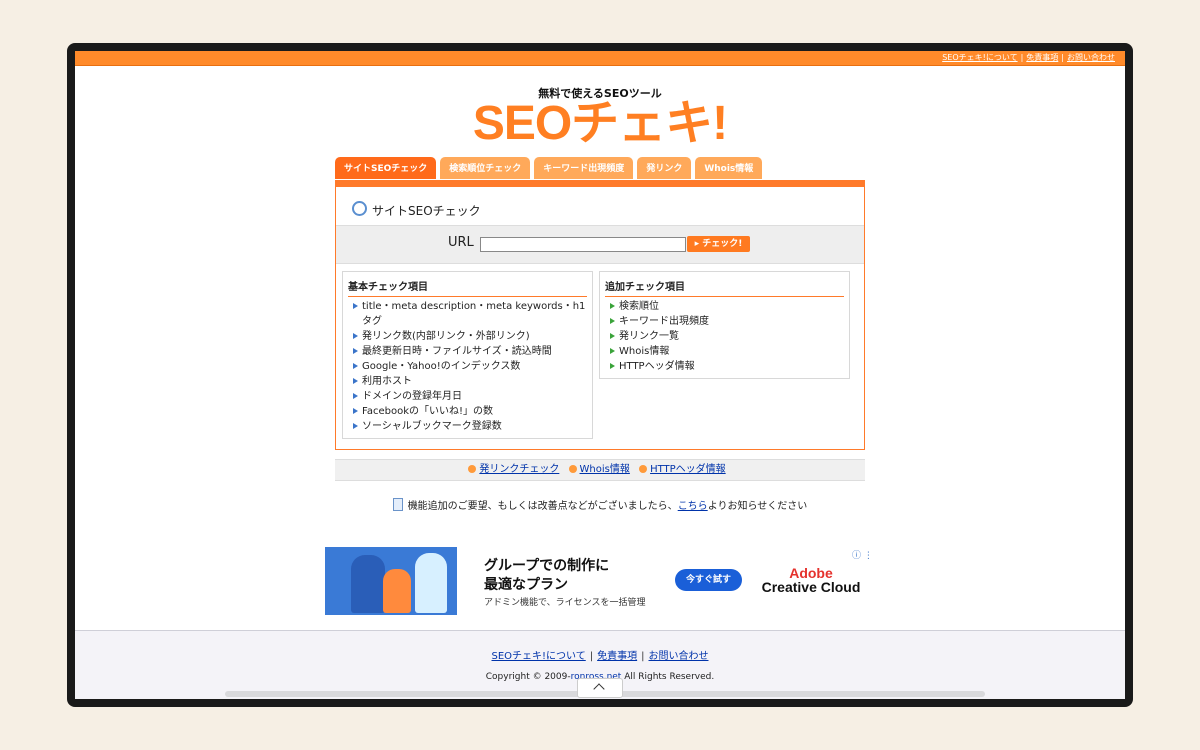  I want to click on header: 無料で使えるSEOツール SEOチェキ!, so click(600, 117).